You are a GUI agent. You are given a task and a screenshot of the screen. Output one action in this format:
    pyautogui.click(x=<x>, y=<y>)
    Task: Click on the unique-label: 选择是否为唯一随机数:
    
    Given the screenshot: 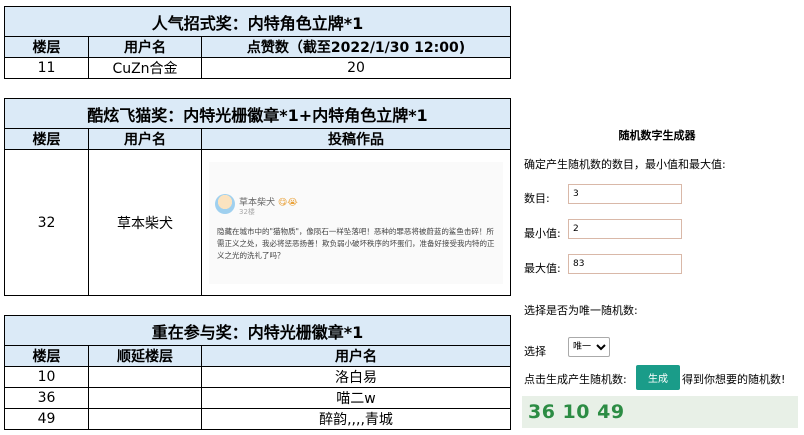 What is the action you would take?
    pyautogui.click(x=581, y=310)
    